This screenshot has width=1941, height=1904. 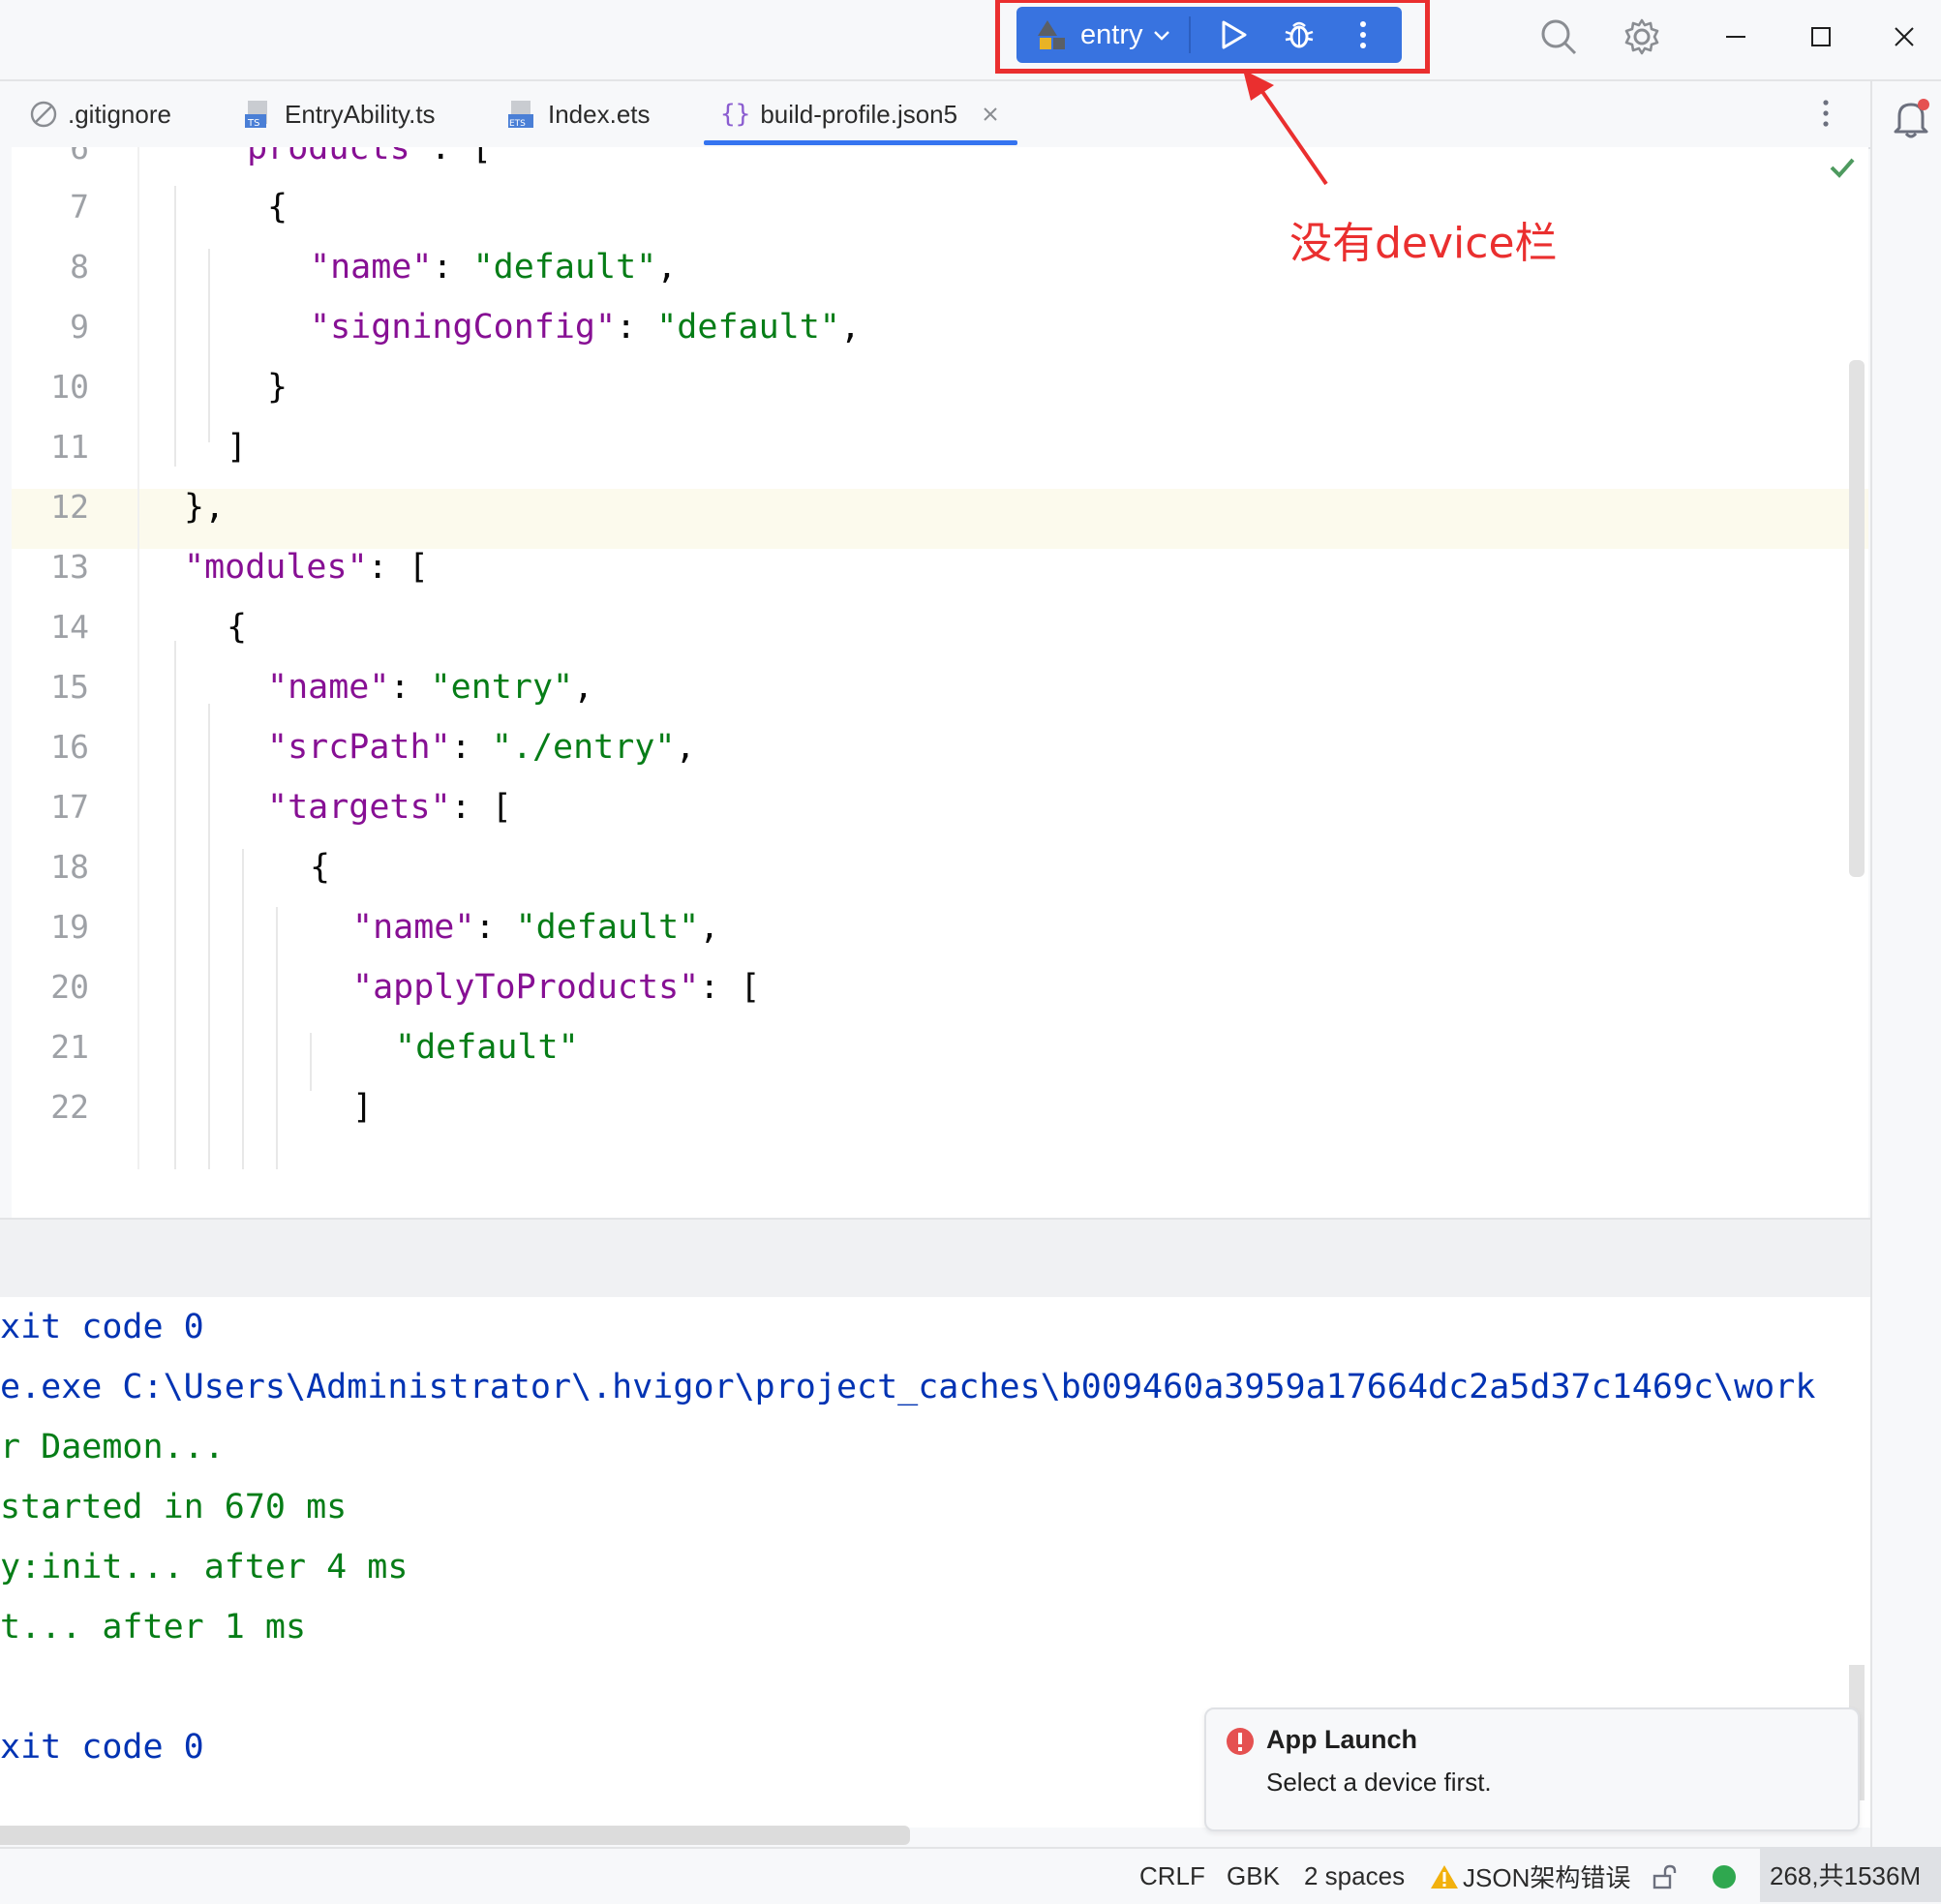 What do you see at coordinates (940, 1194) in the screenshot?
I see `editor-breadcrumb-area` at bounding box center [940, 1194].